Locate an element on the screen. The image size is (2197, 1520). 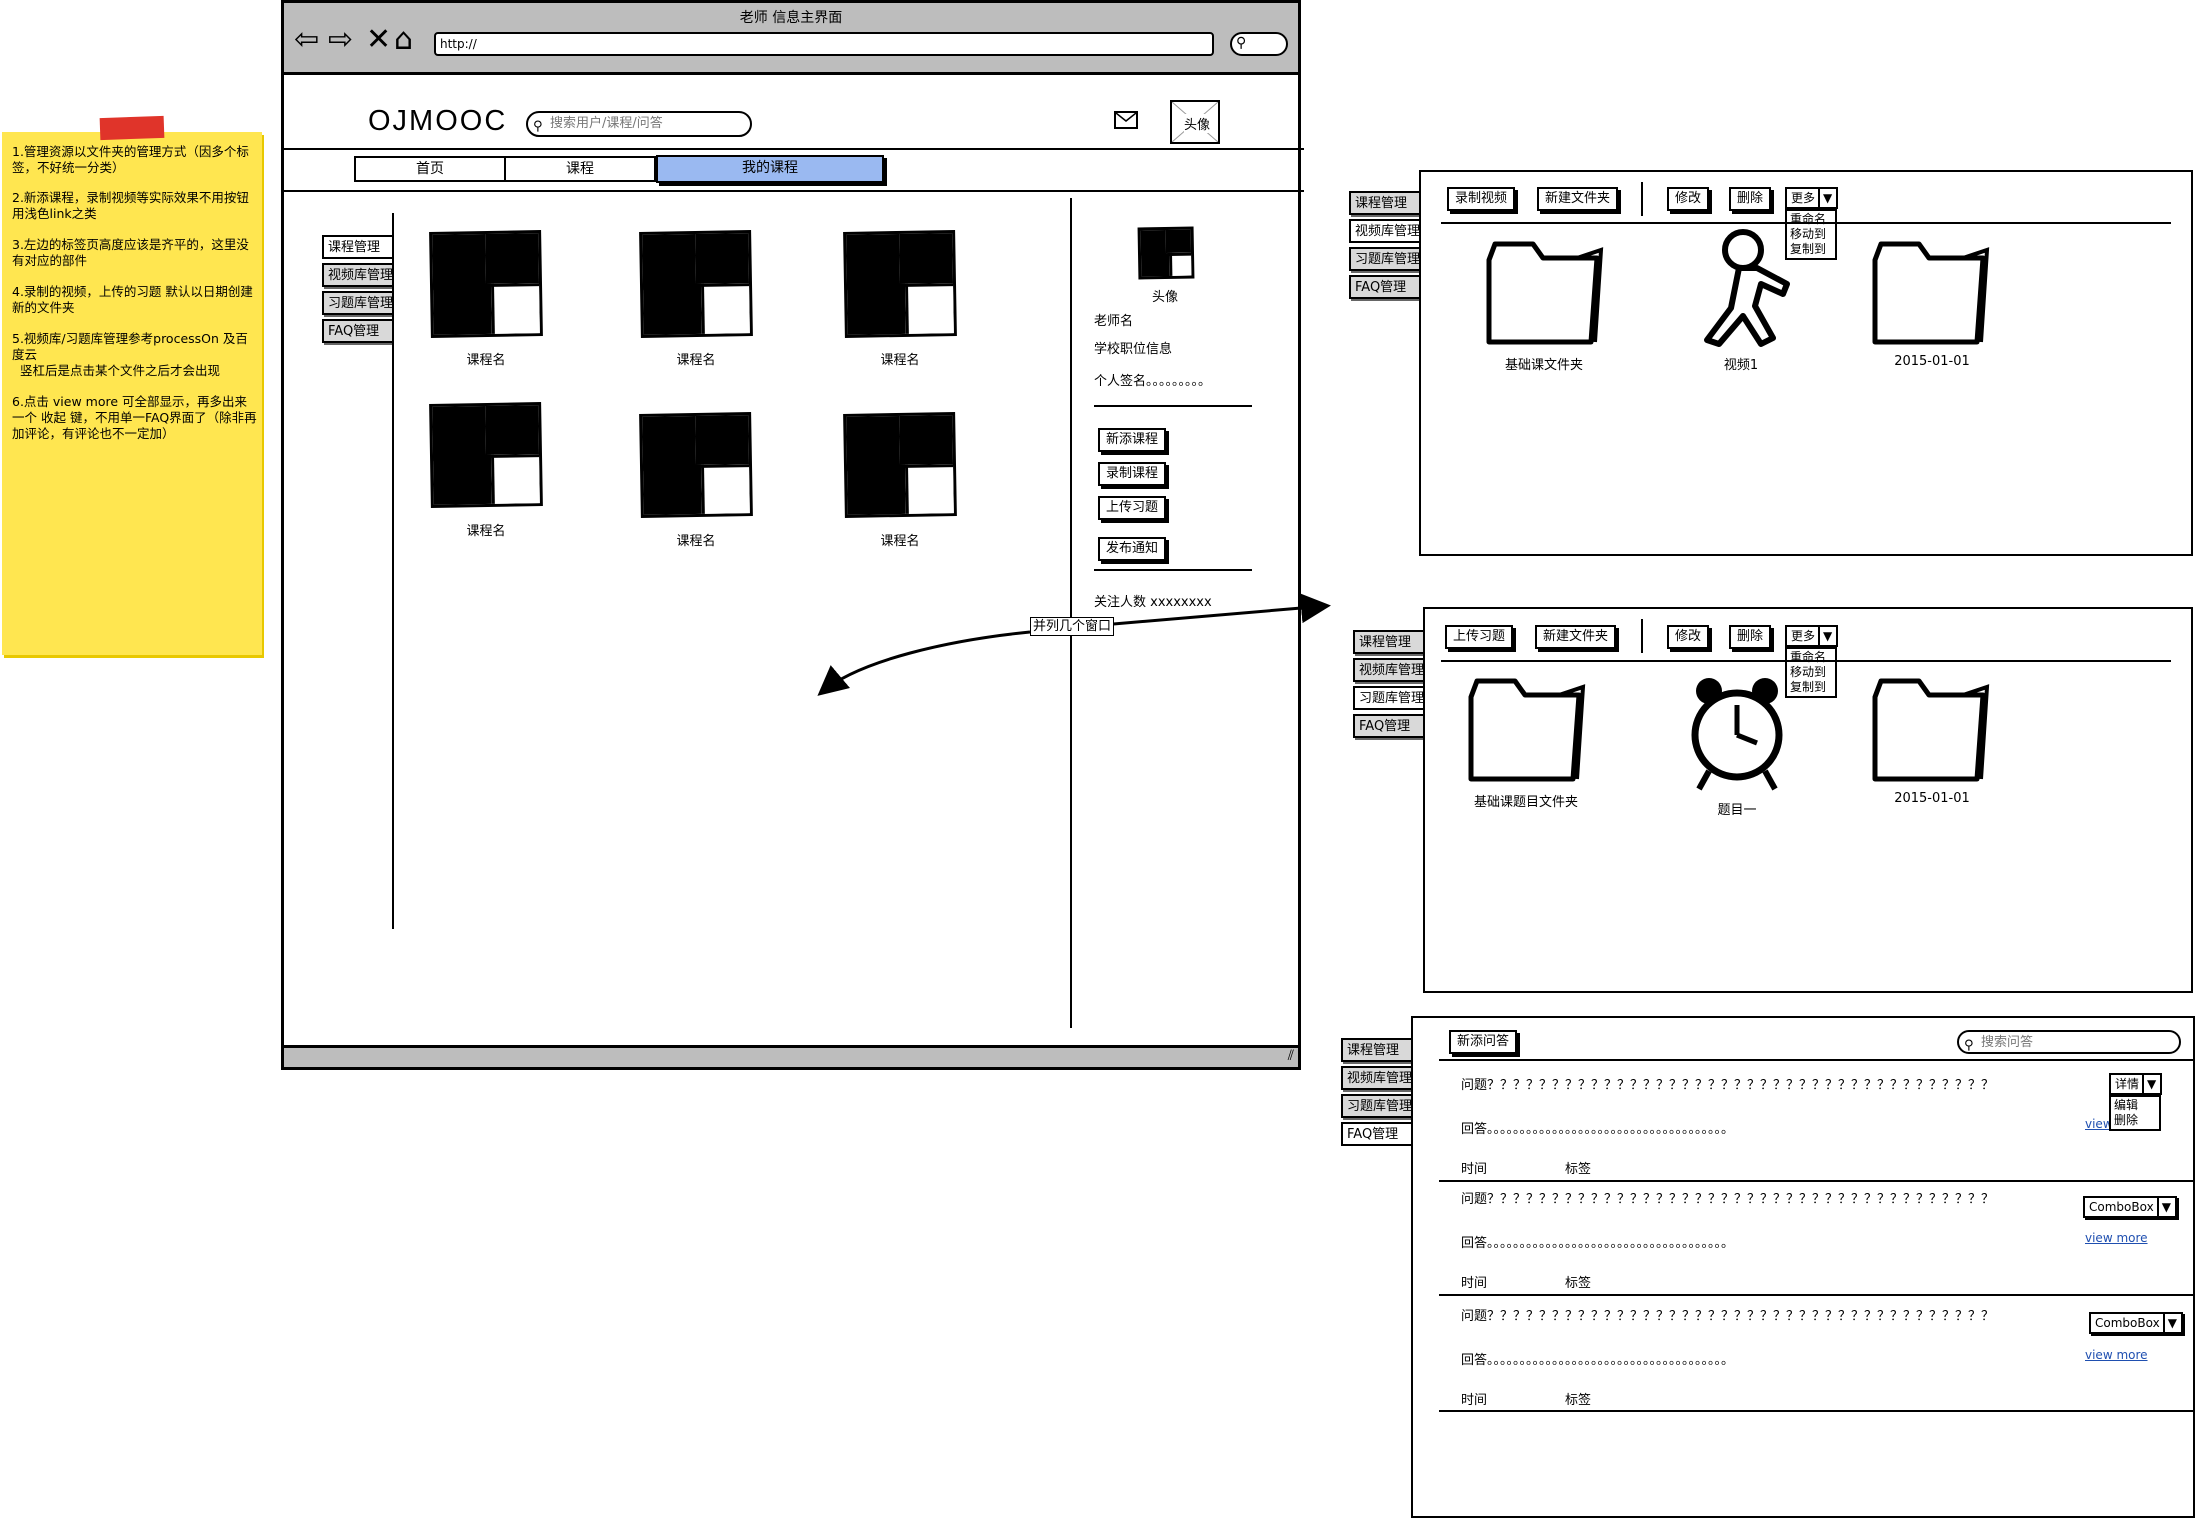
faq-header-divider is located at coordinates (1817, 1060).